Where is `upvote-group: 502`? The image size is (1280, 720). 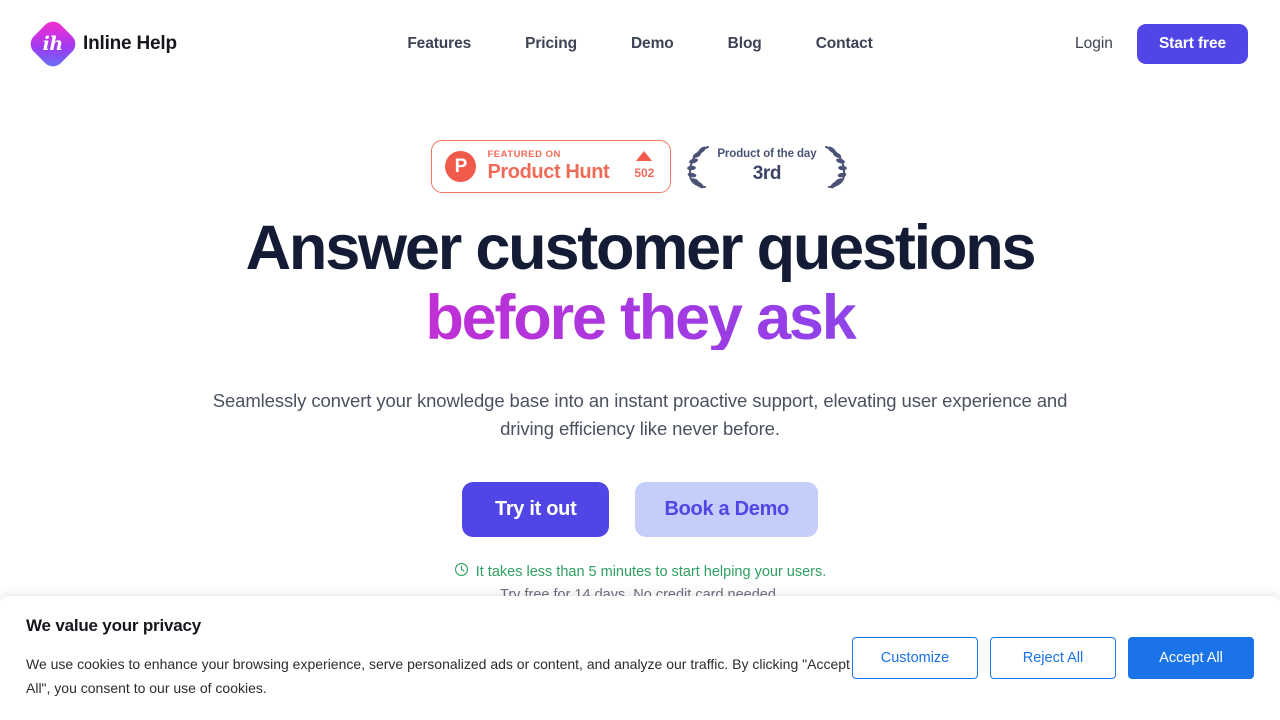 upvote-group: 502 is located at coordinates (644, 166).